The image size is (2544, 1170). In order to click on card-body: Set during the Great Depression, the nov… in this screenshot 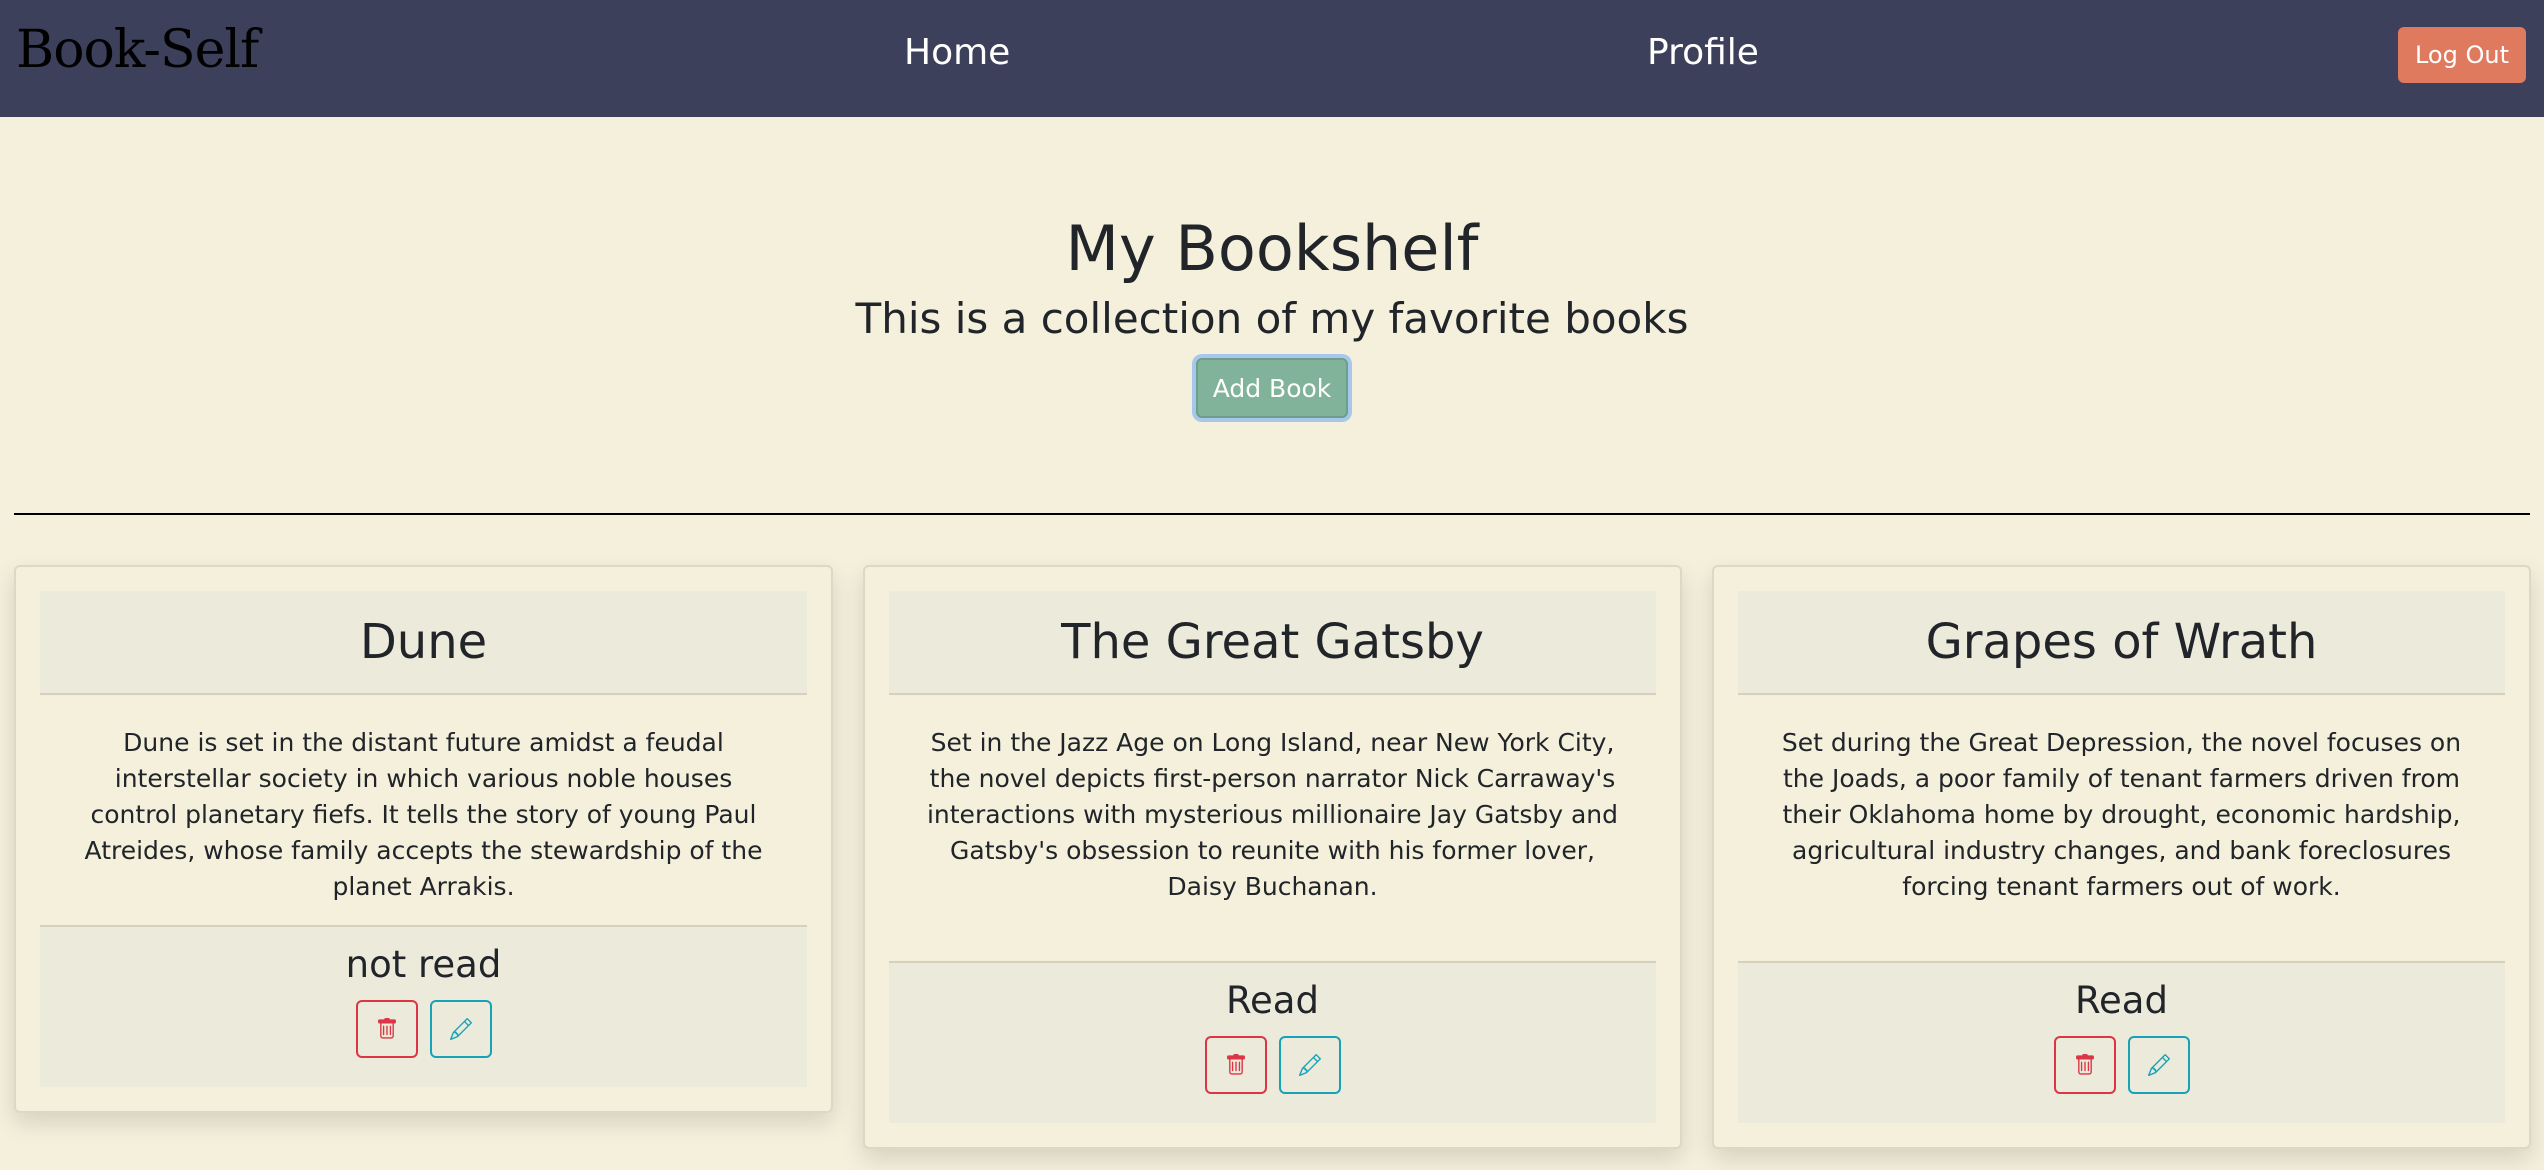, I will do `click(2121, 815)`.